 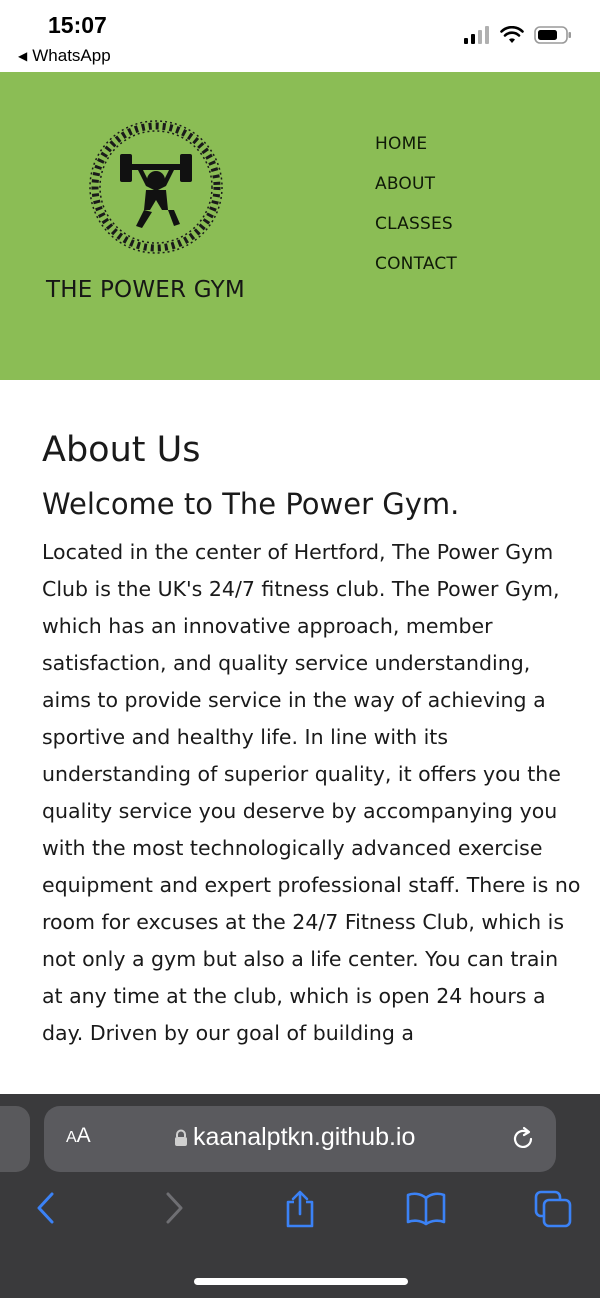 I want to click on nav-item-contact: CONTACT, so click(x=416, y=274).